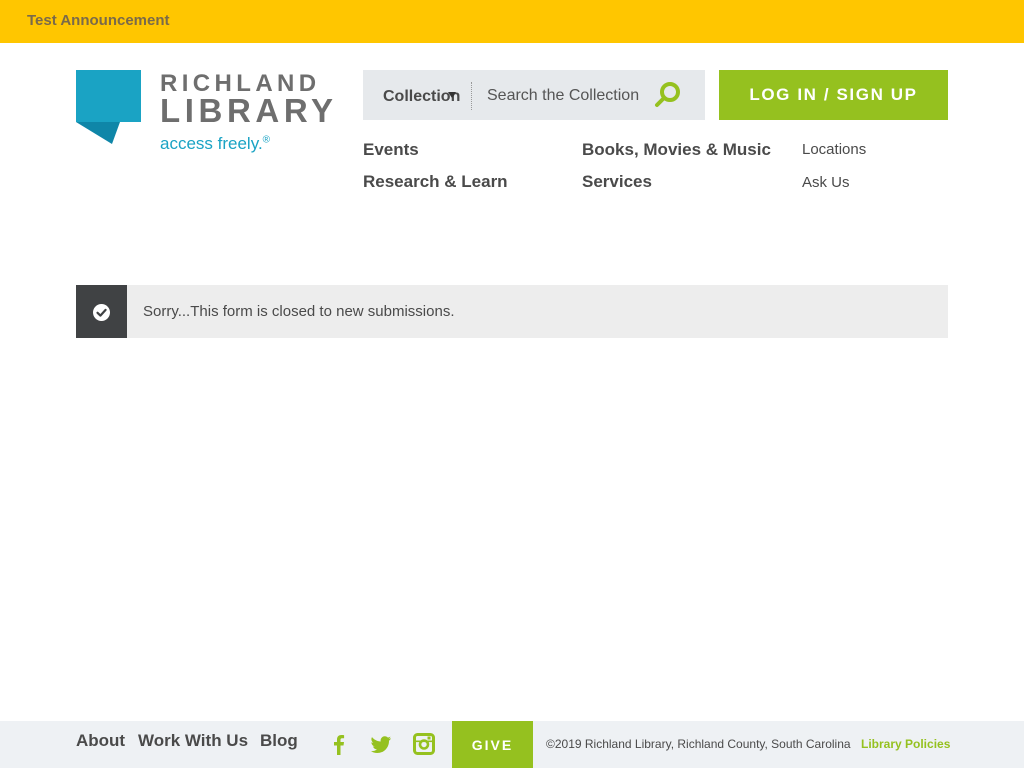 This screenshot has width=1024, height=768. I want to click on logo-tagline: access freely.®, so click(215, 143).